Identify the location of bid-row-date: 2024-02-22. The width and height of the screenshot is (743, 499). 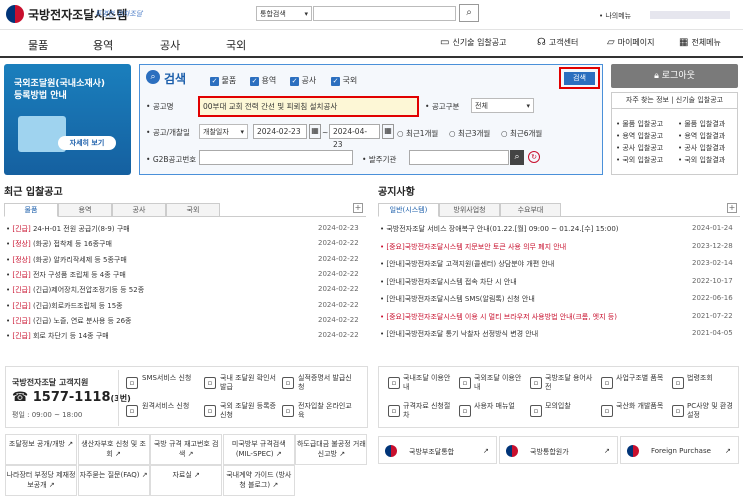
(338, 258).